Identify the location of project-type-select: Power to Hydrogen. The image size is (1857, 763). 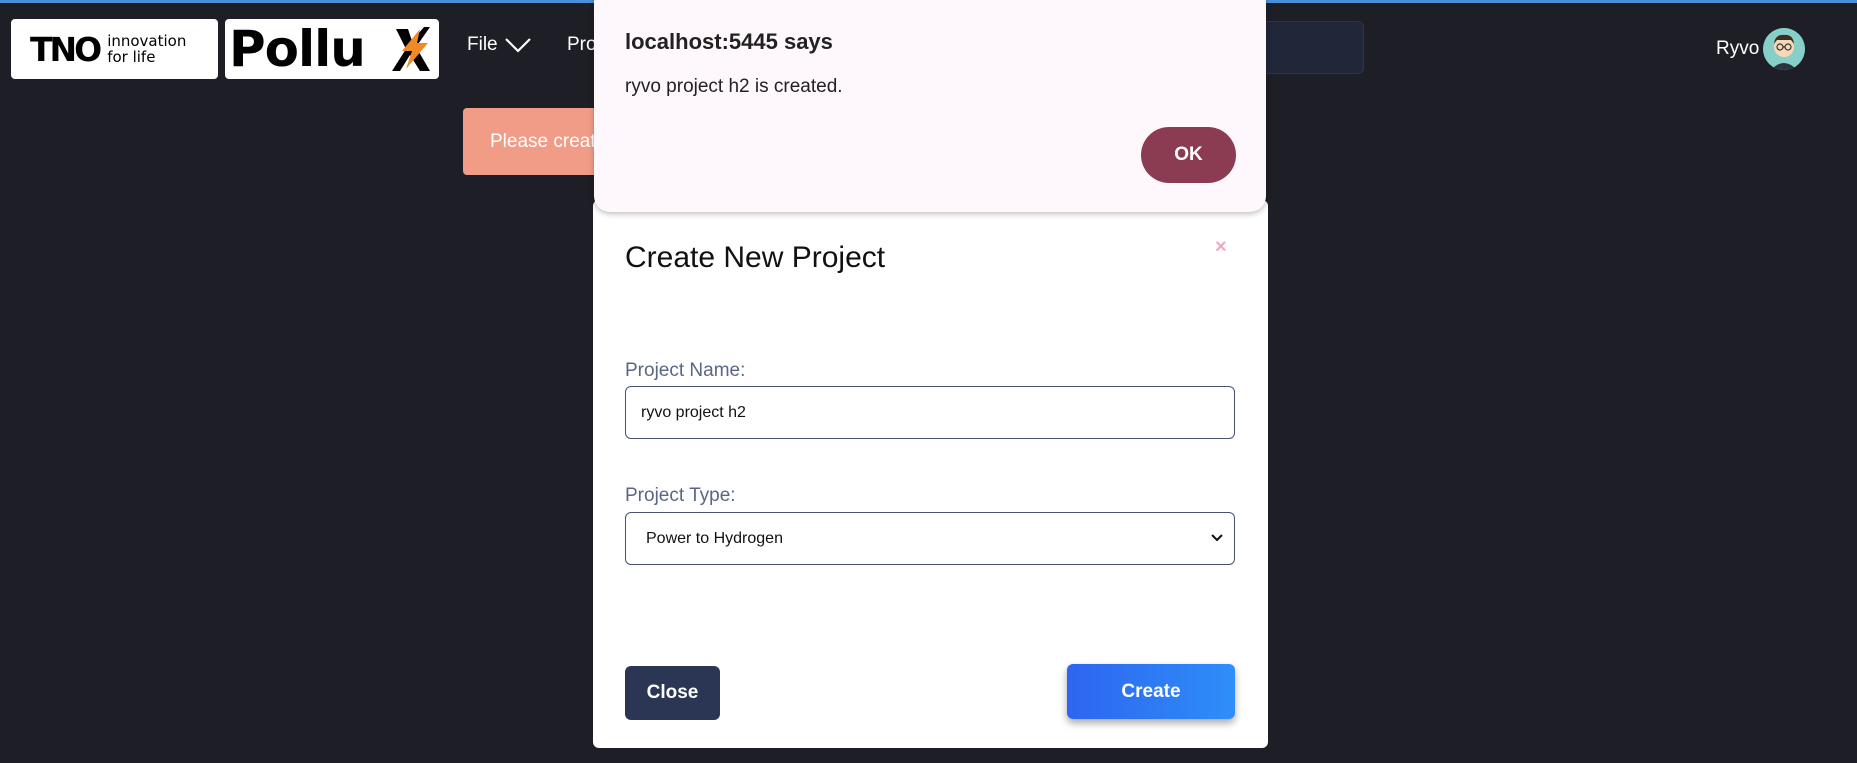
(930, 538).